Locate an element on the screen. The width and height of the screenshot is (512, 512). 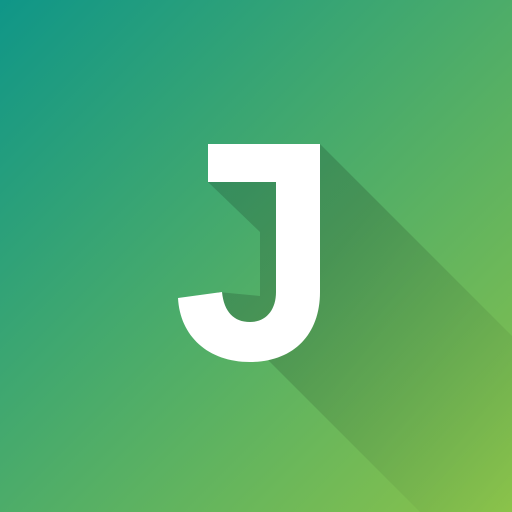
letter-j-glyph is located at coordinates (249, 253).